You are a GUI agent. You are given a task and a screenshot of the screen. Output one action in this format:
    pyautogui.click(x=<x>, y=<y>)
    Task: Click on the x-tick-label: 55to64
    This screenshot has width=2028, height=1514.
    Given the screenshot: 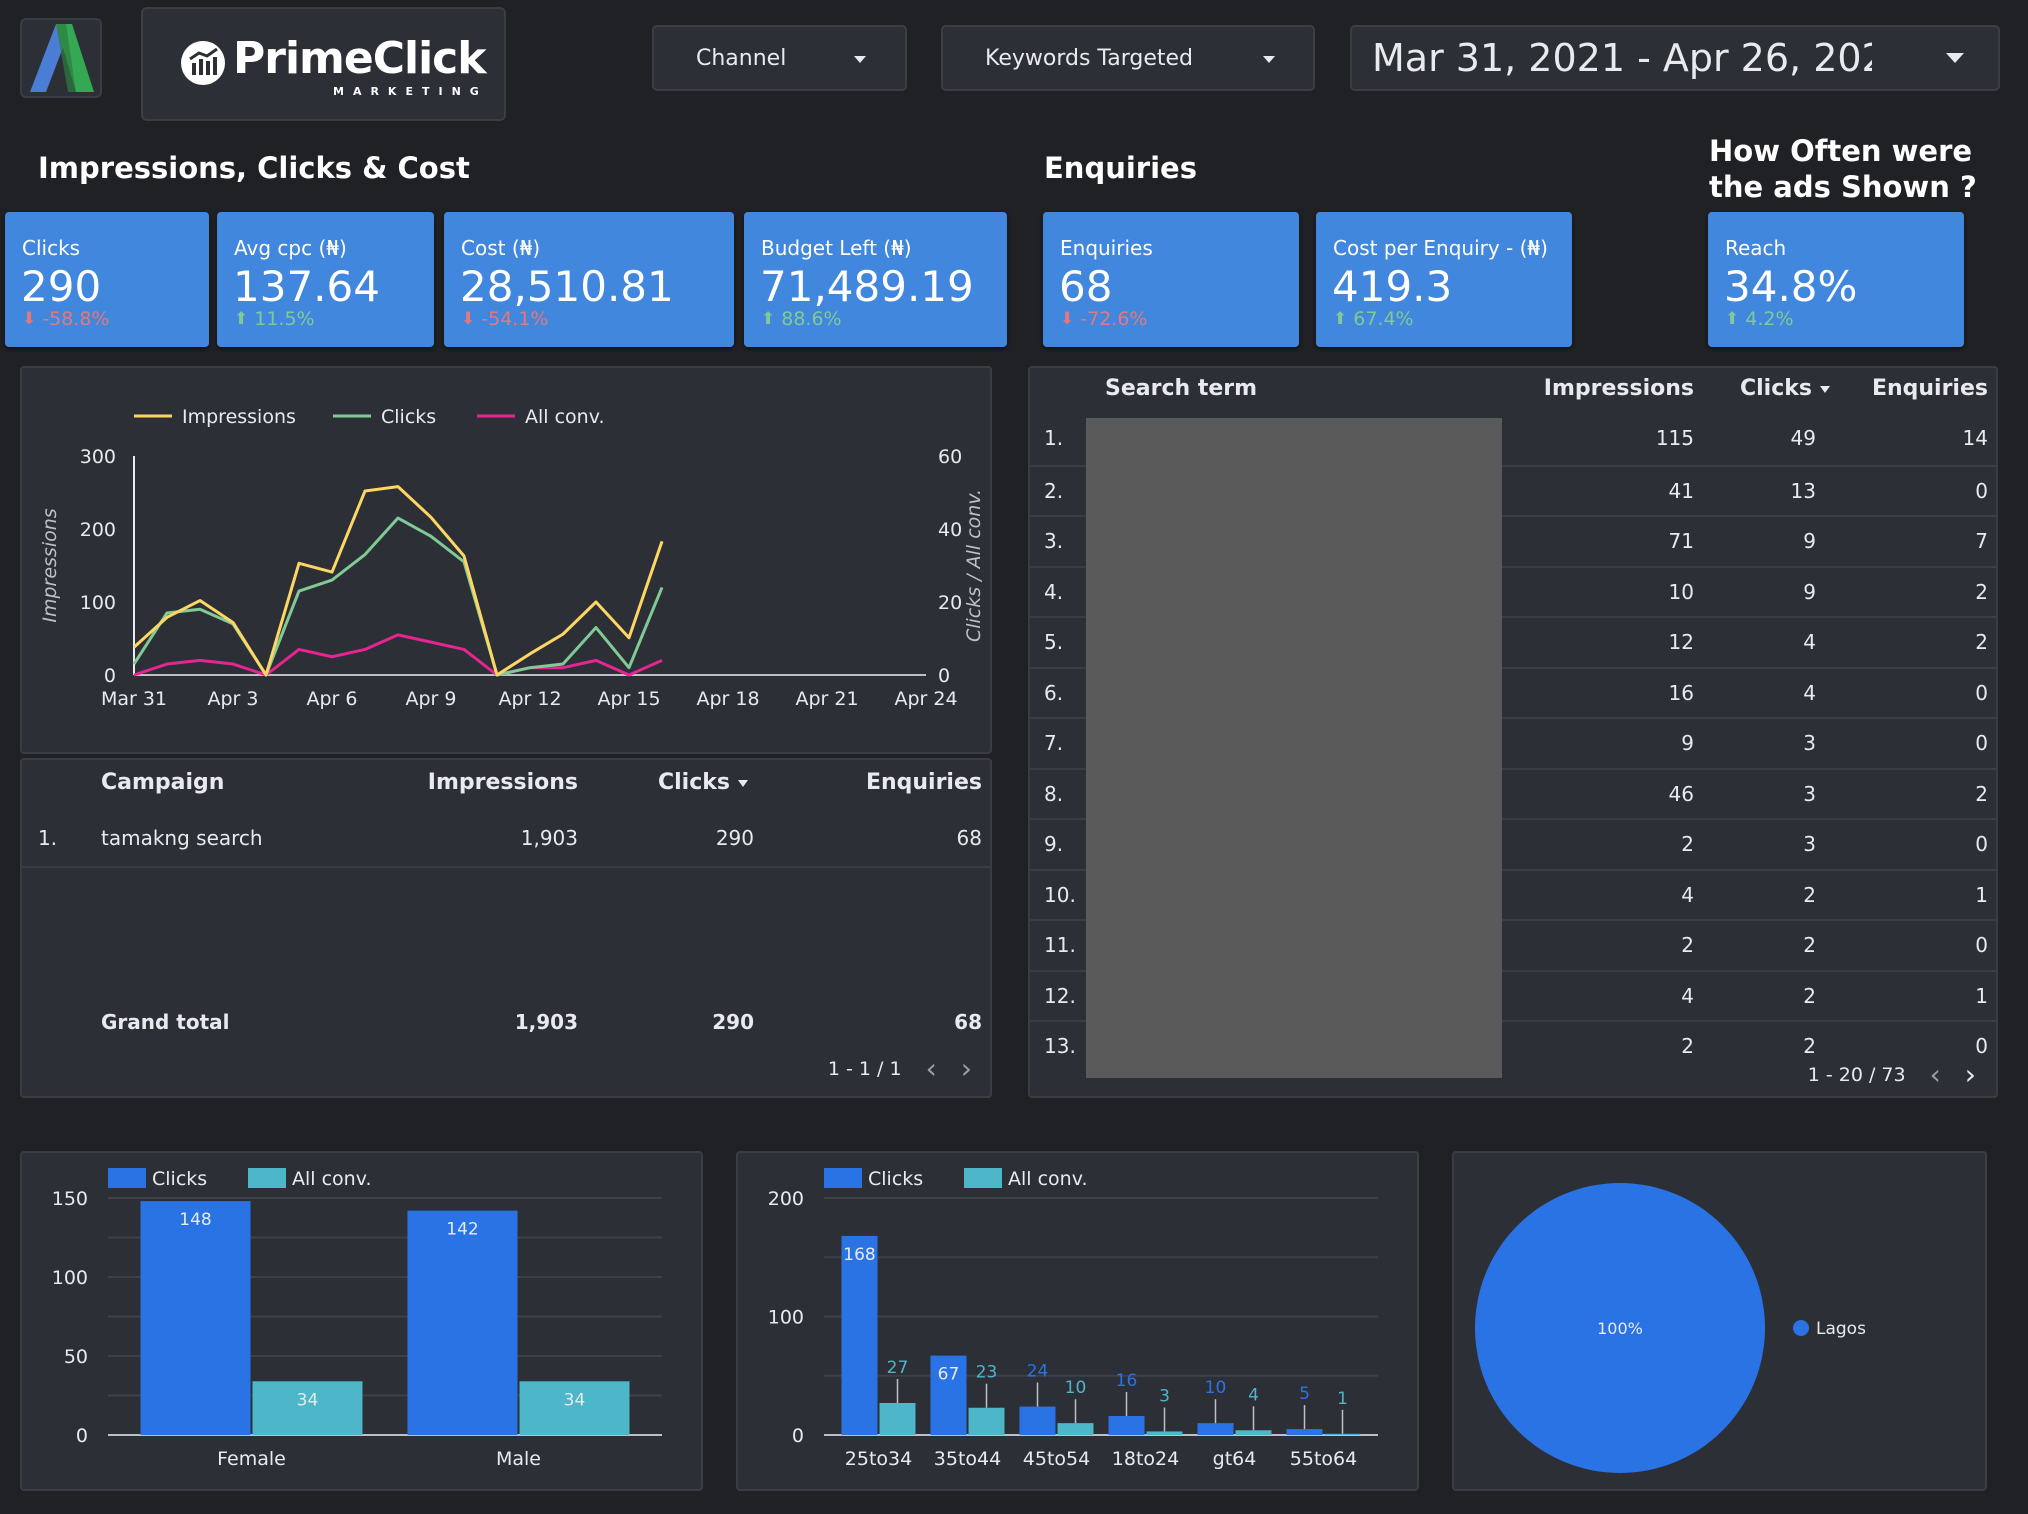 What is the action you would take?
    pyautogui.click(x=1323, y=1459)
    